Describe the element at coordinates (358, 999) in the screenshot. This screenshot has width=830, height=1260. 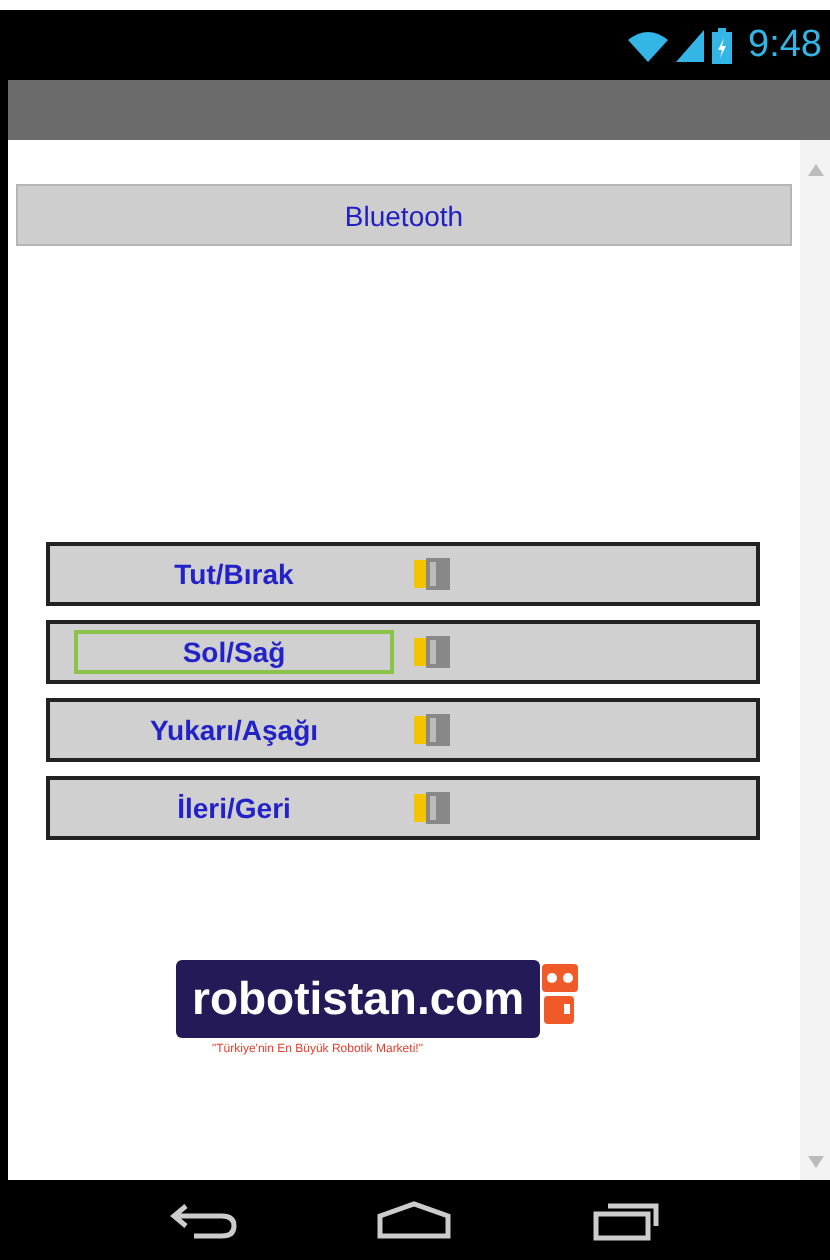
I see `logo-wordmark: robotistan.com` at that location.